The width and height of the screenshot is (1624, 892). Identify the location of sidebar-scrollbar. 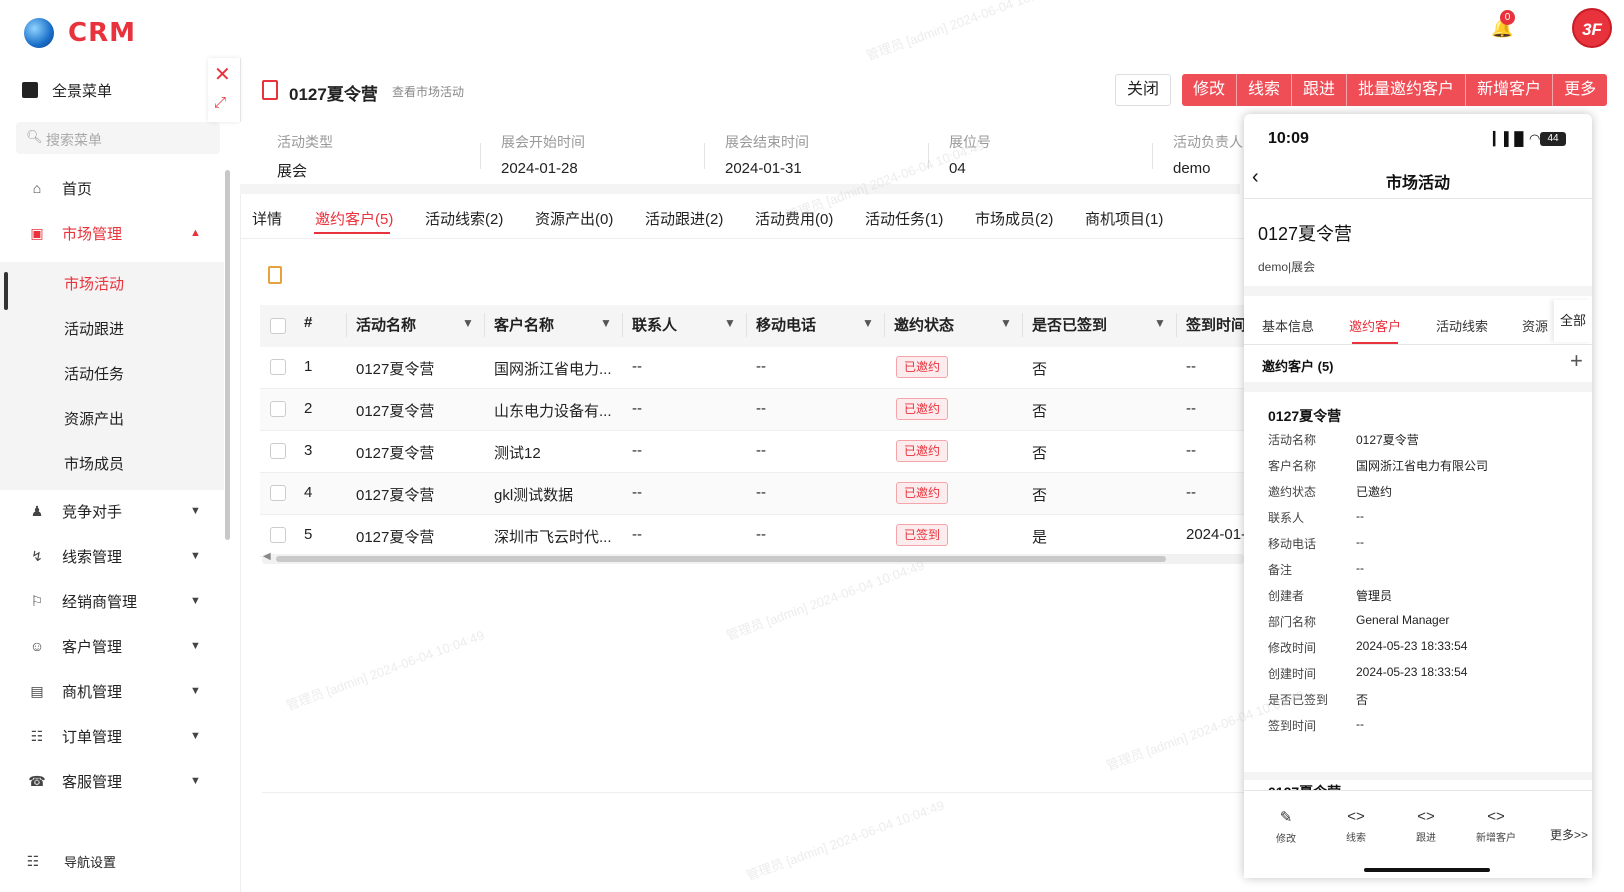
(227, 355).